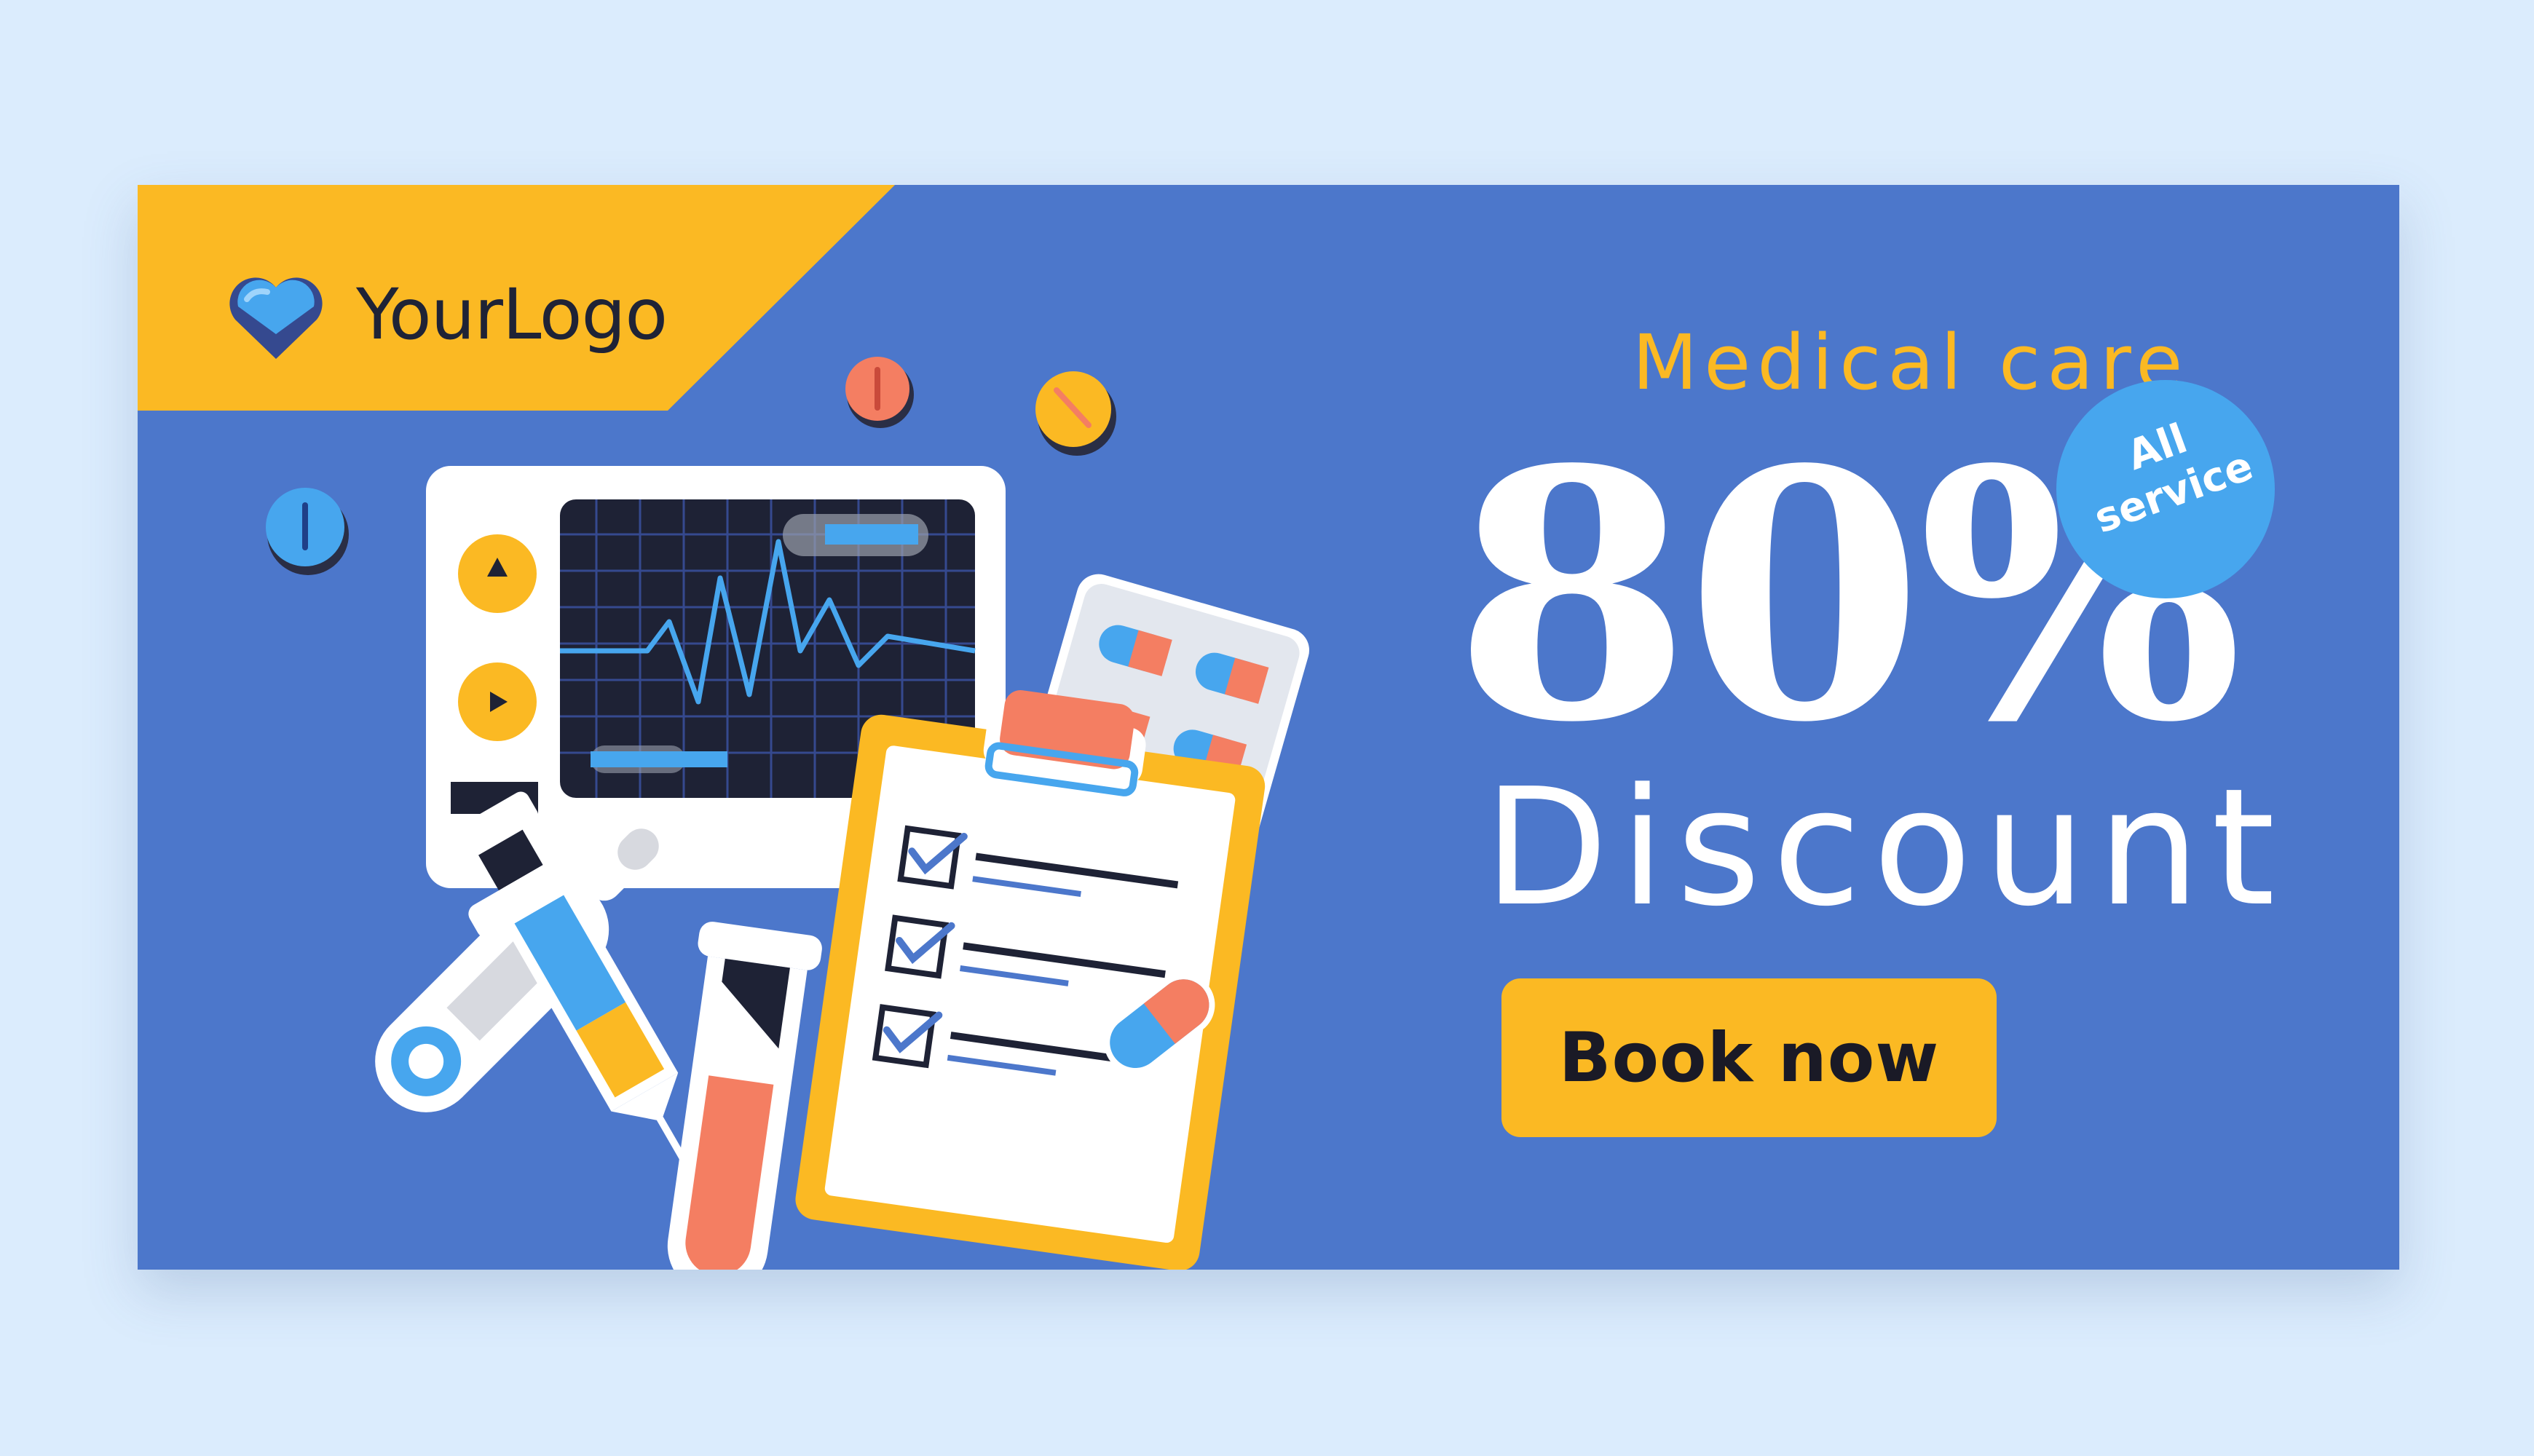 The width and height of the screenshot is (2534, 1456). What do you see at coordinates (744, 1096) in the screenshot?
I see `test-tube-icon` at bounding box center [744, 1096].